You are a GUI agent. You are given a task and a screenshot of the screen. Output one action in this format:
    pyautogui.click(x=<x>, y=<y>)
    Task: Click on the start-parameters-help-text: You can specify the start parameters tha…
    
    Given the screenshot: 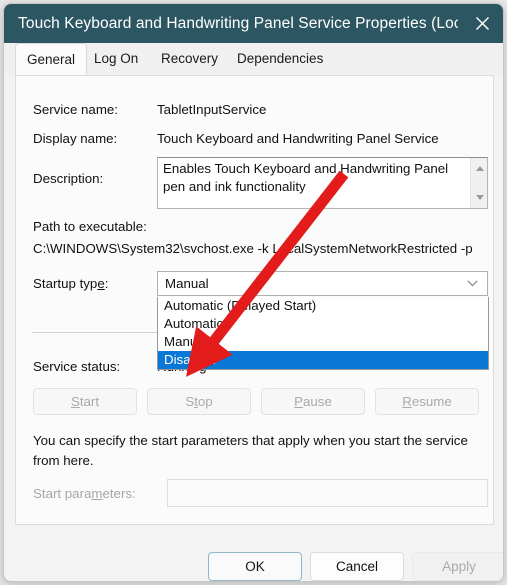 What is the action you would take?
    pyautogui.click(x=250, y=450)
    